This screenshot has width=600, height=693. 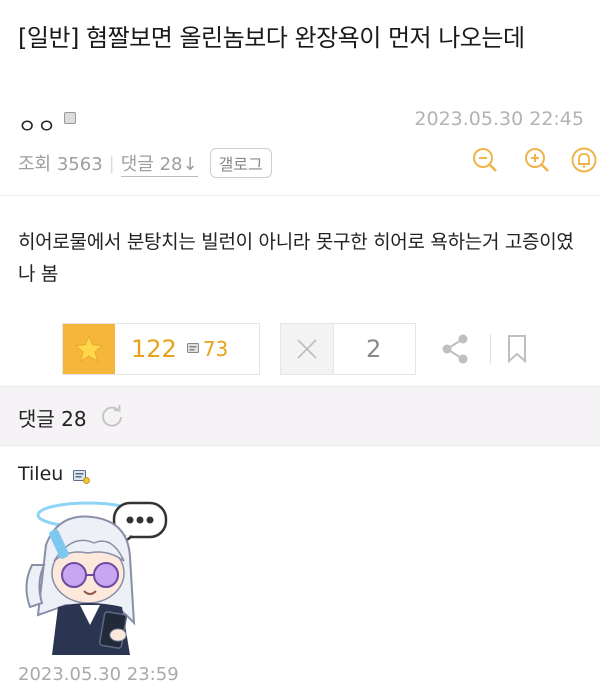 What do you see at coordinates (296, 258) in the screenshot?
I see `post-body: 히어로물에서 분탕치는 빌런이 아니라 못구한 히어로 욕하는거 고증이였나 봄` at bounding box center [296, 258].